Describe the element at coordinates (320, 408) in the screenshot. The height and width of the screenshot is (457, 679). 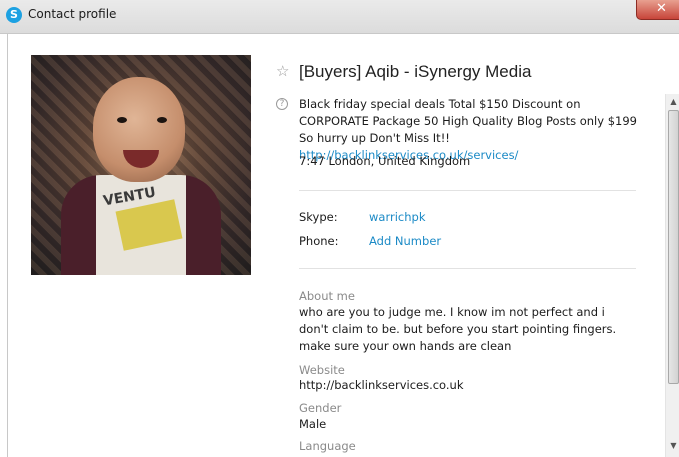
I see `gender-label: Gender` at that location.